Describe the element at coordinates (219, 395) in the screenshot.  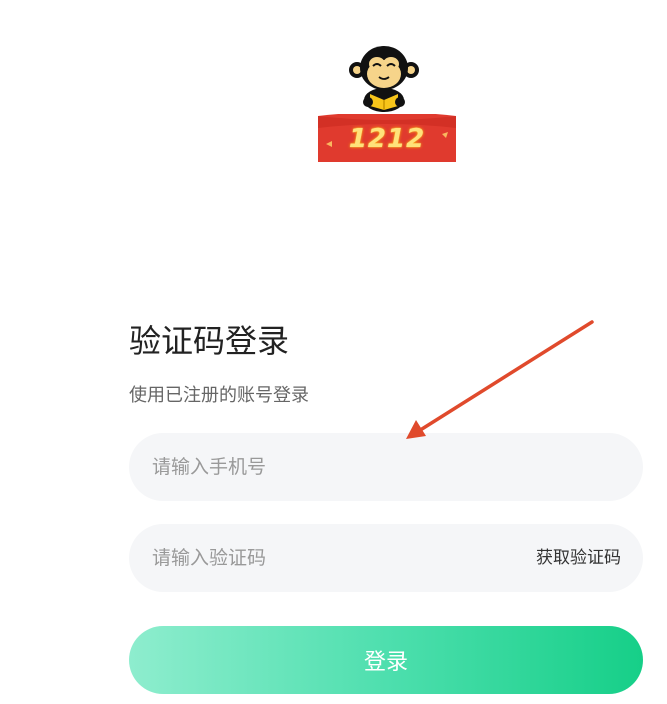
I see `page-subtitle: 使用已注册的账号登录` at that location.